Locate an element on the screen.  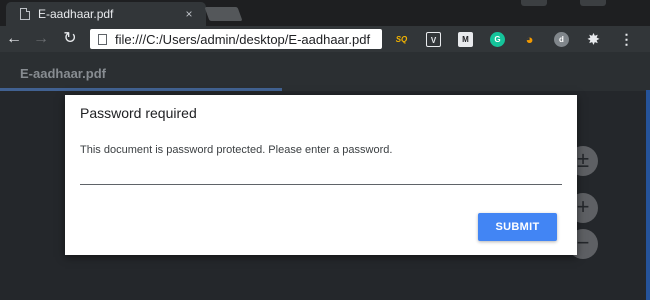
password-input is located at coordinates (321, 176).